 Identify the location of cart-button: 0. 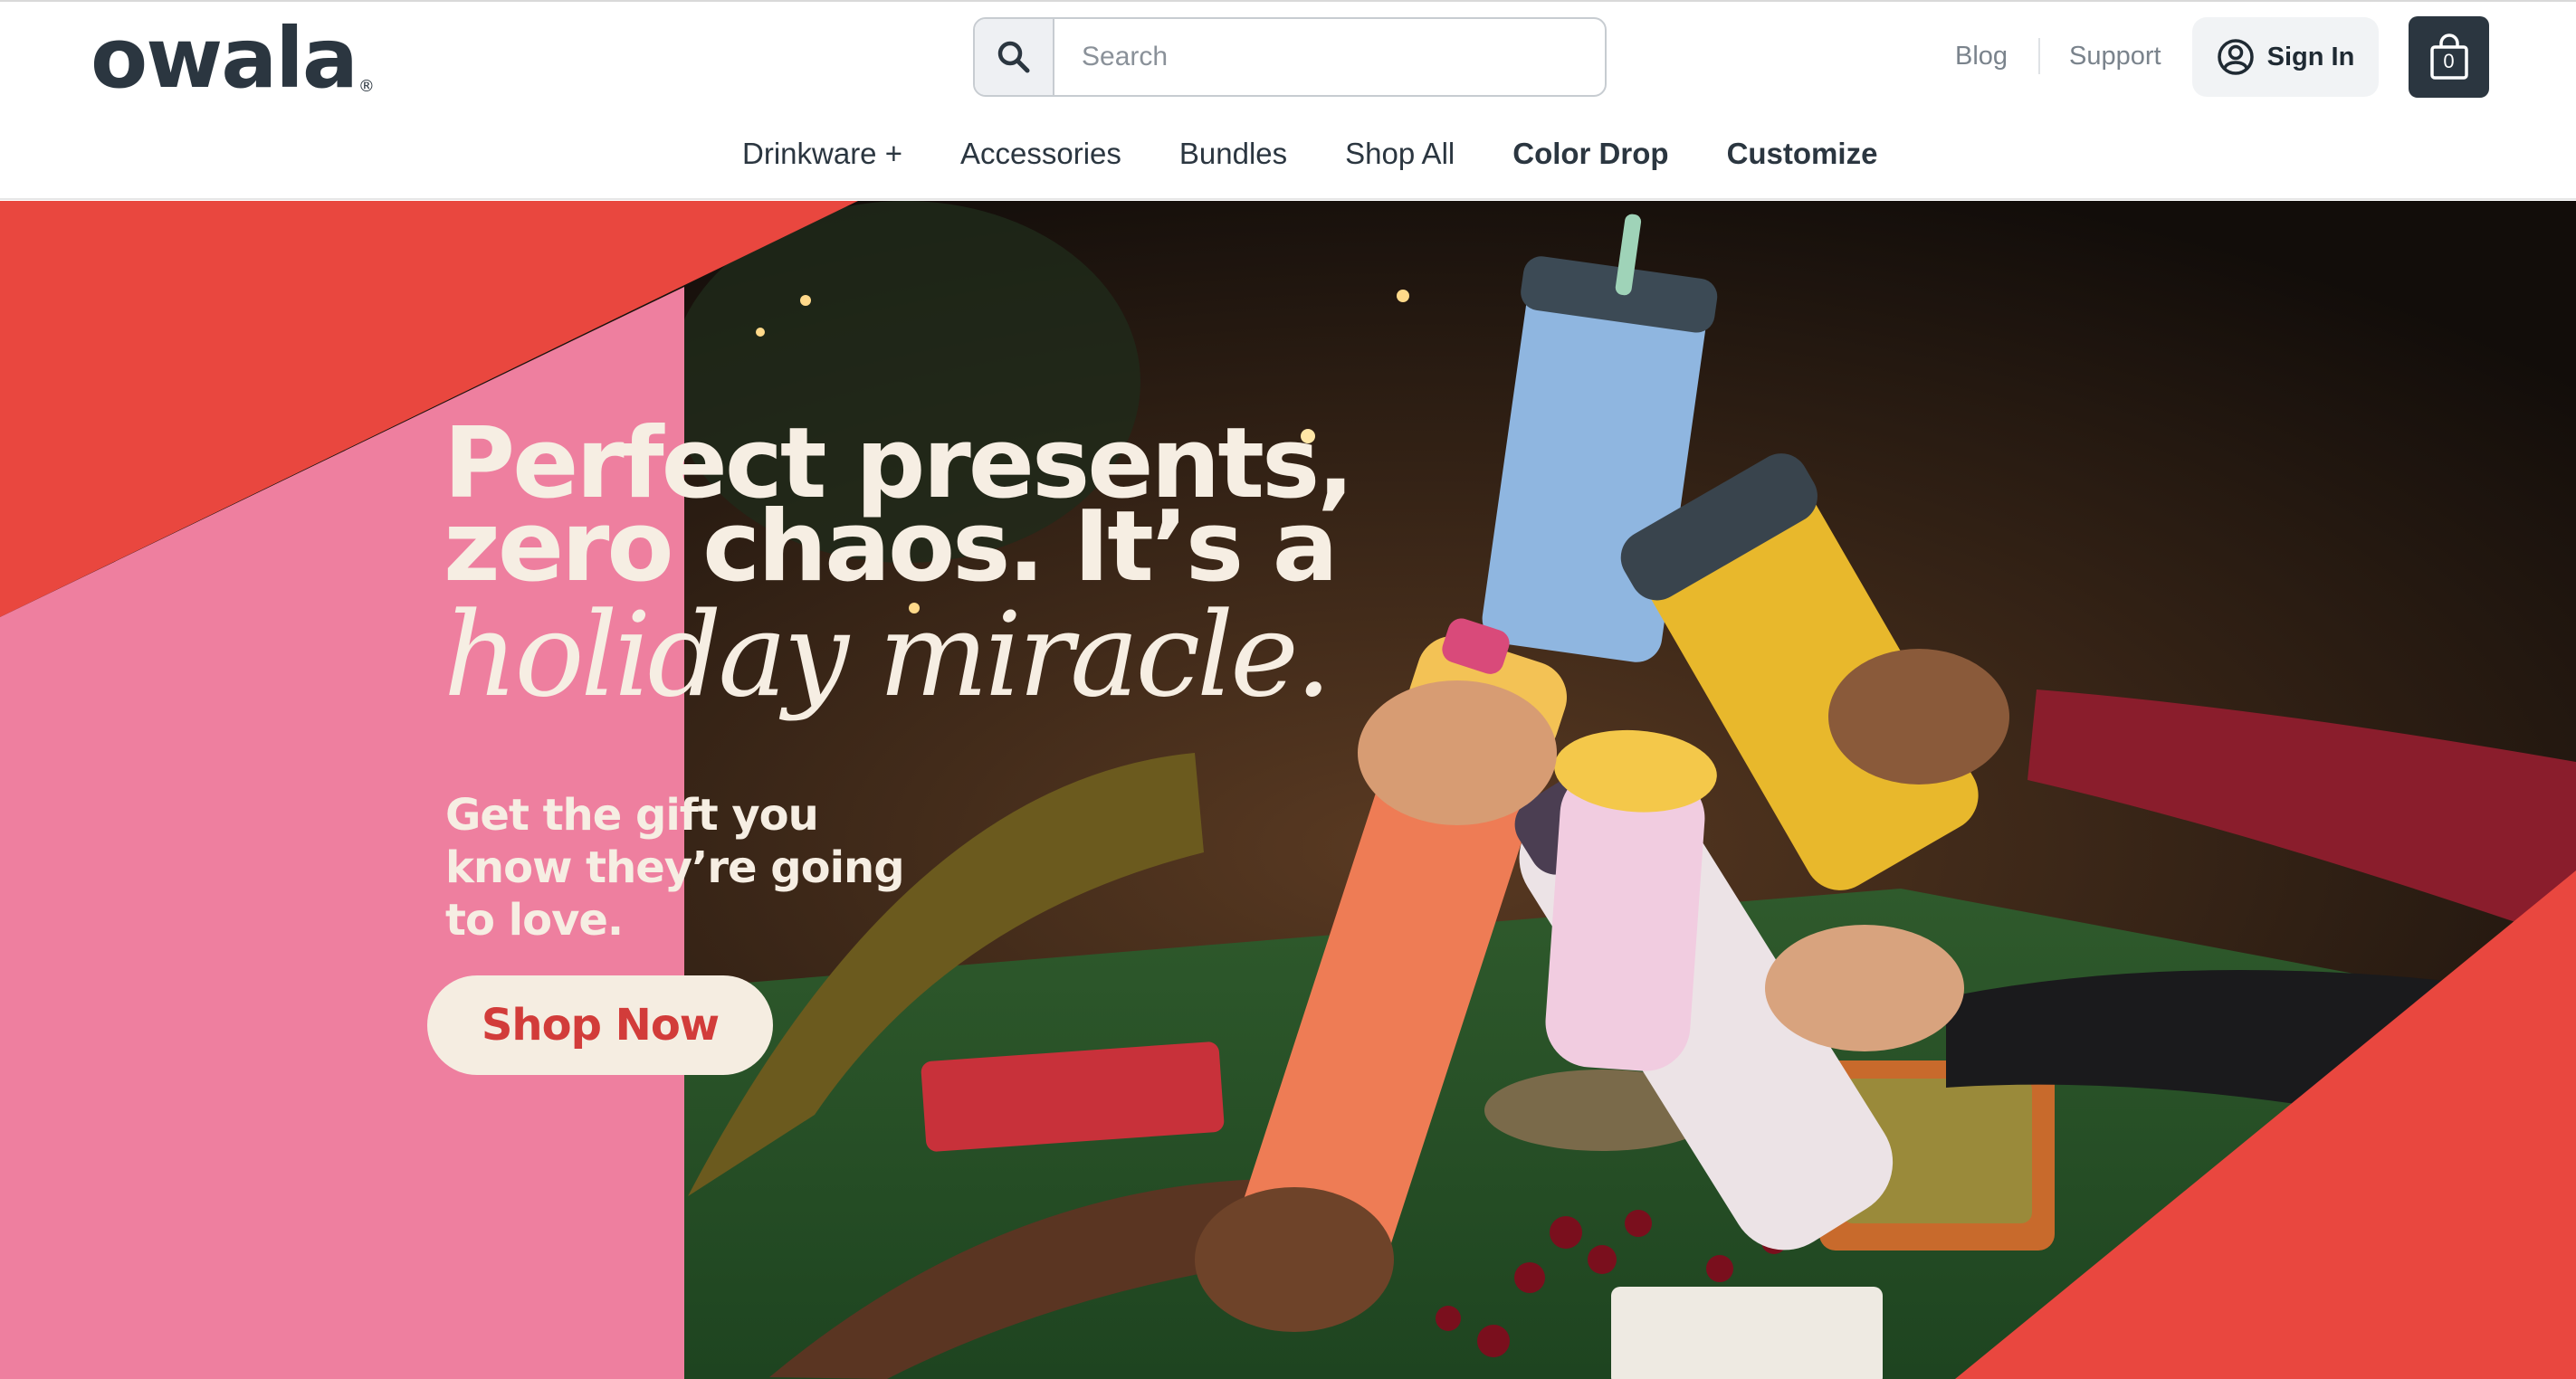
(2449, 57).